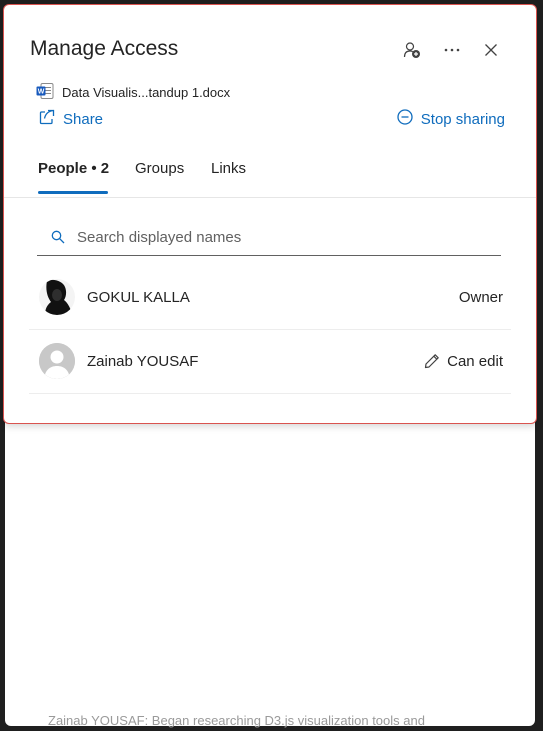  I want to click on search-input, so click(287, 237).